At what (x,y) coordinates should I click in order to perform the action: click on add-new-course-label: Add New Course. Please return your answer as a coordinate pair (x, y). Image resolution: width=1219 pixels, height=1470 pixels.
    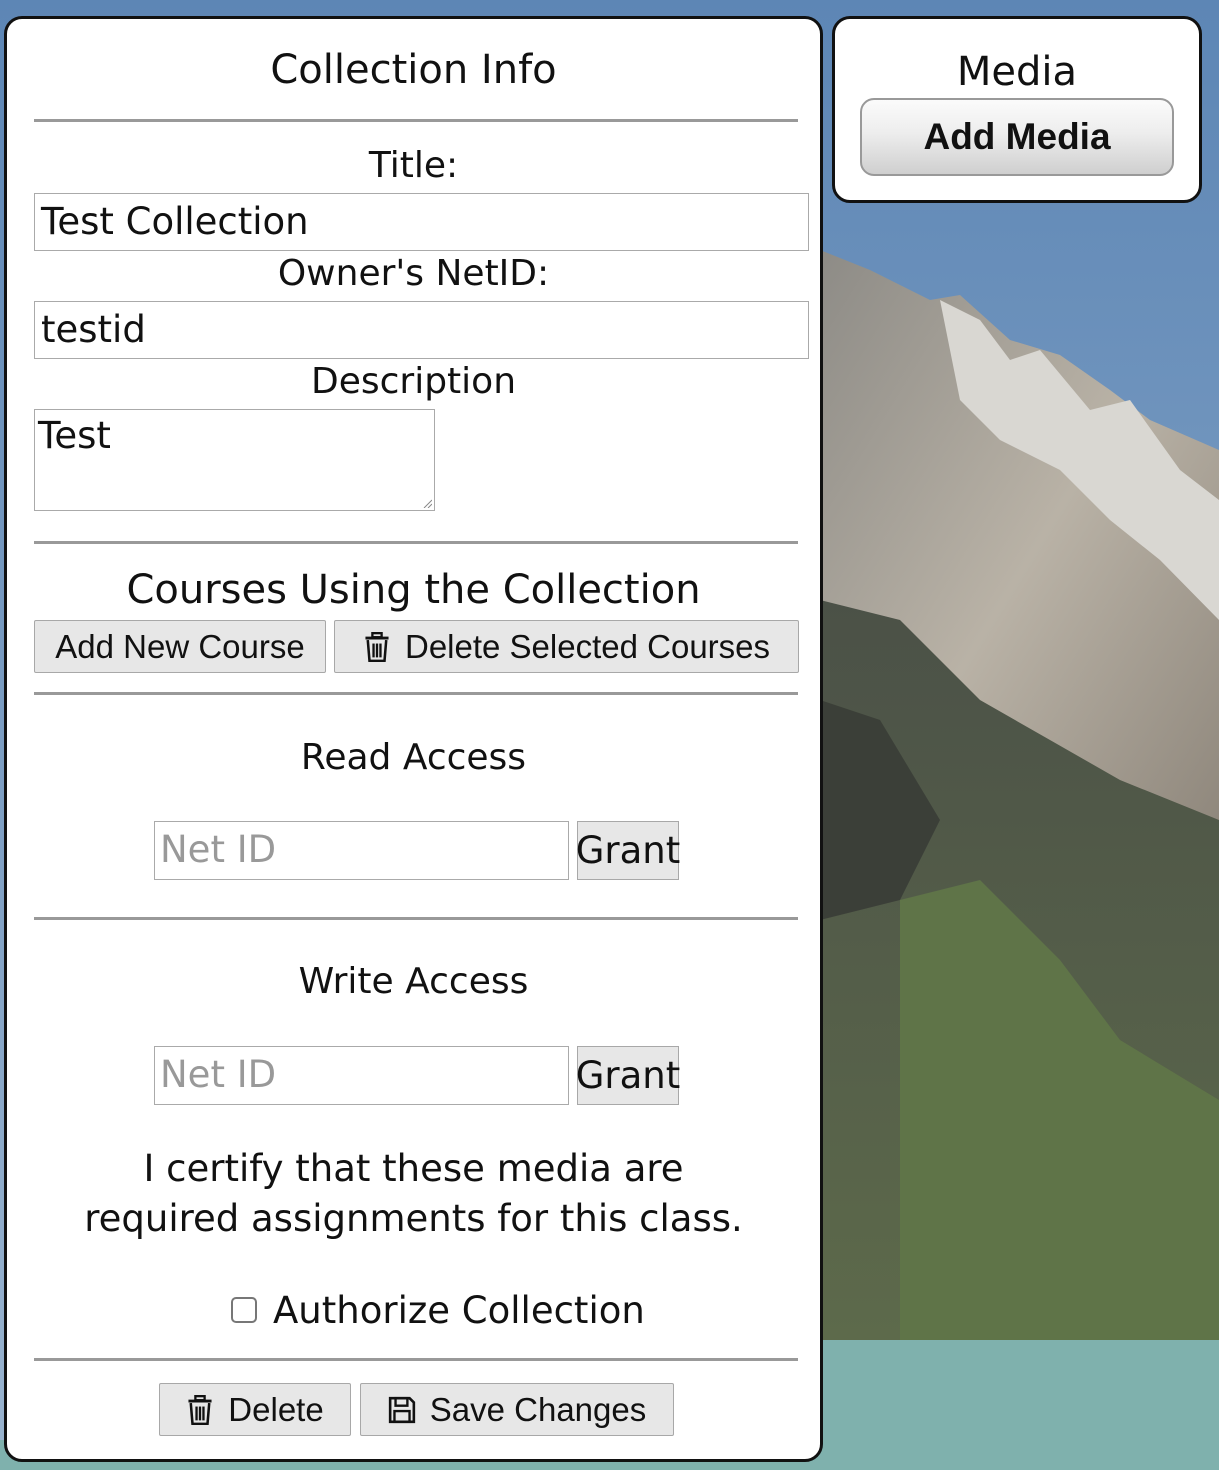
    Looking at the image, I should click on (180, 646).